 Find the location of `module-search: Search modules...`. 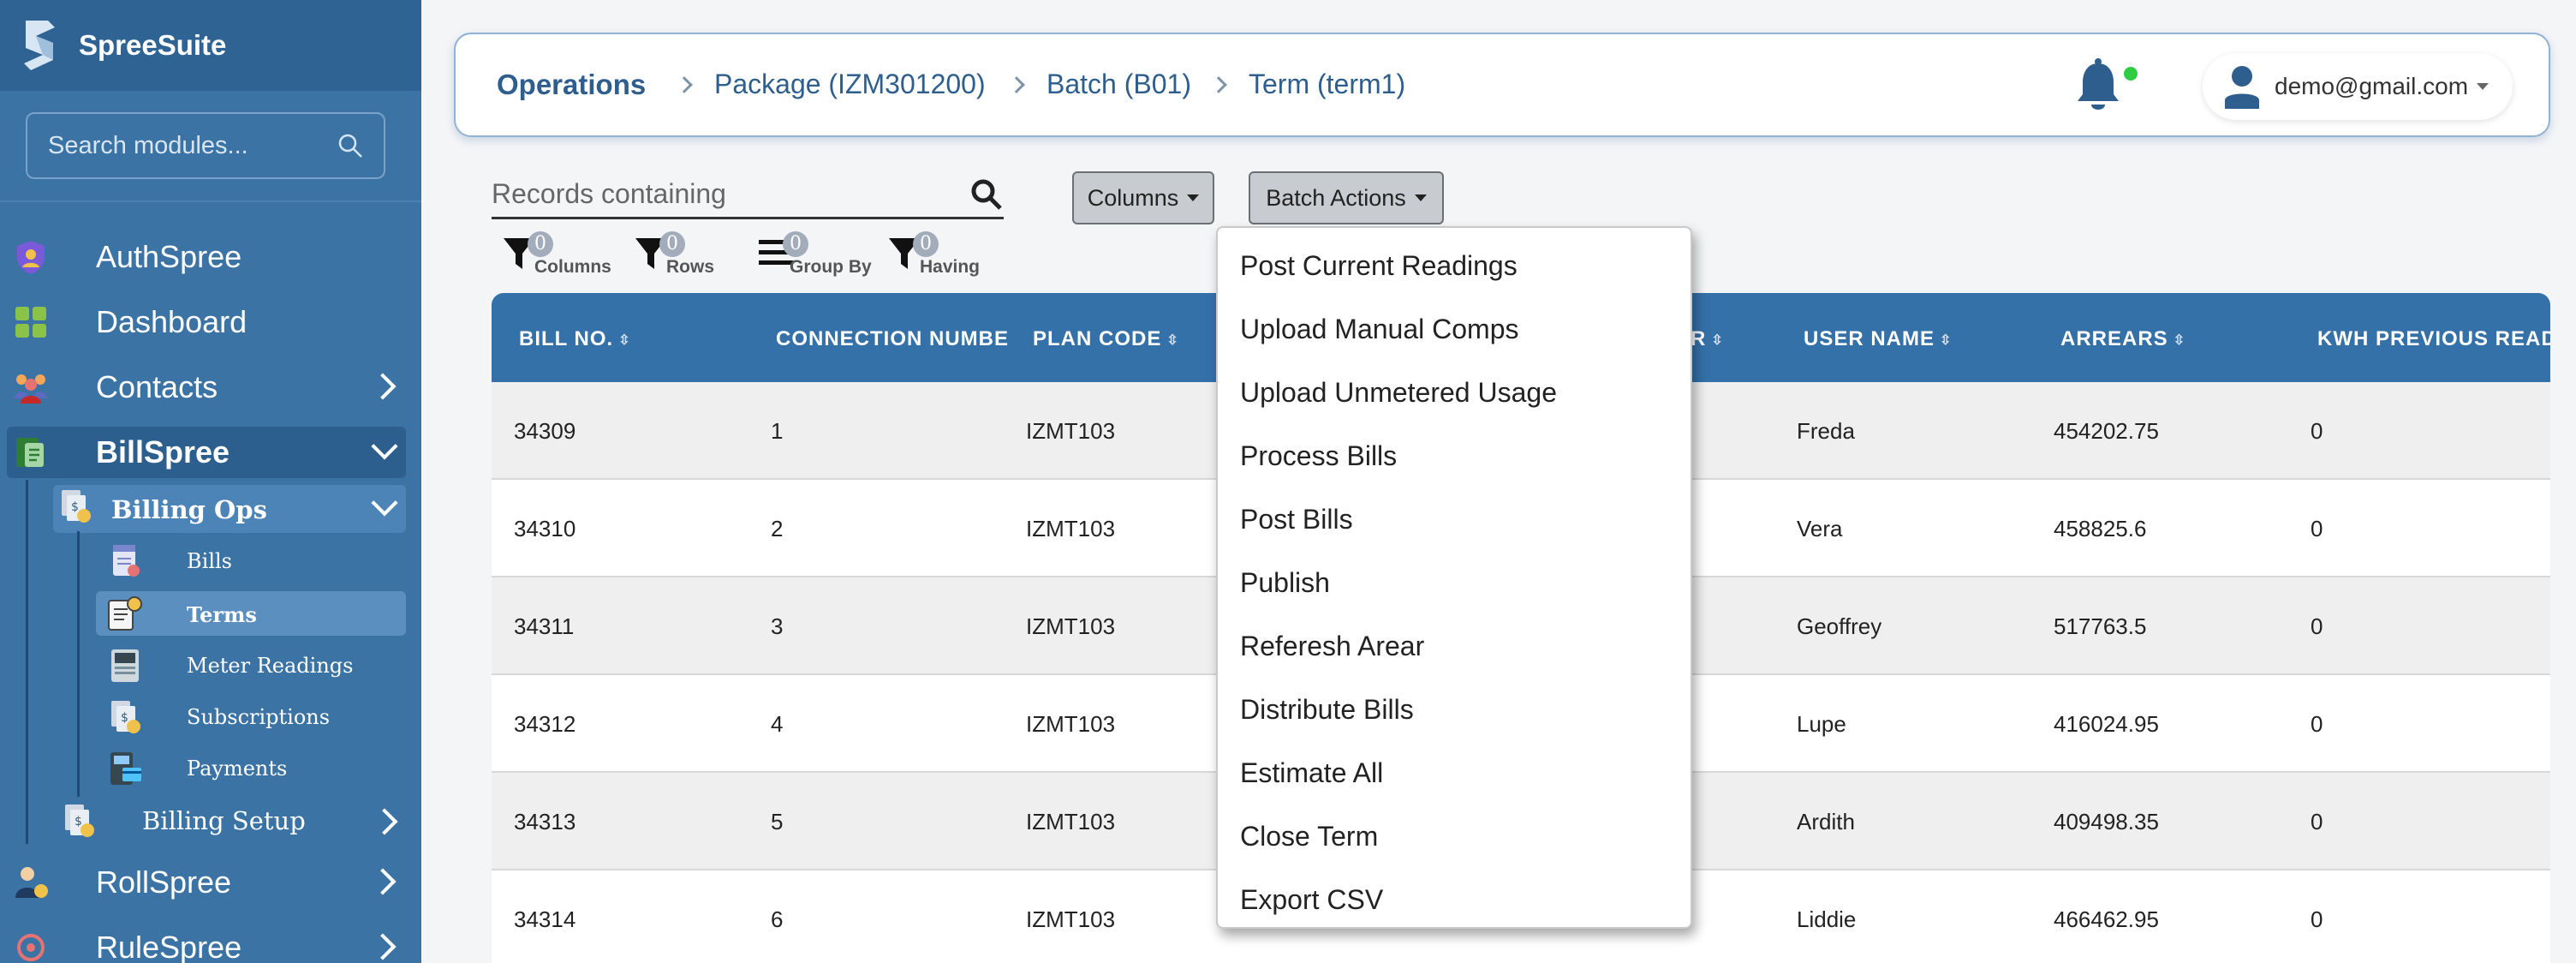

module-search: Search modules... is located at coordinates (210, 147).